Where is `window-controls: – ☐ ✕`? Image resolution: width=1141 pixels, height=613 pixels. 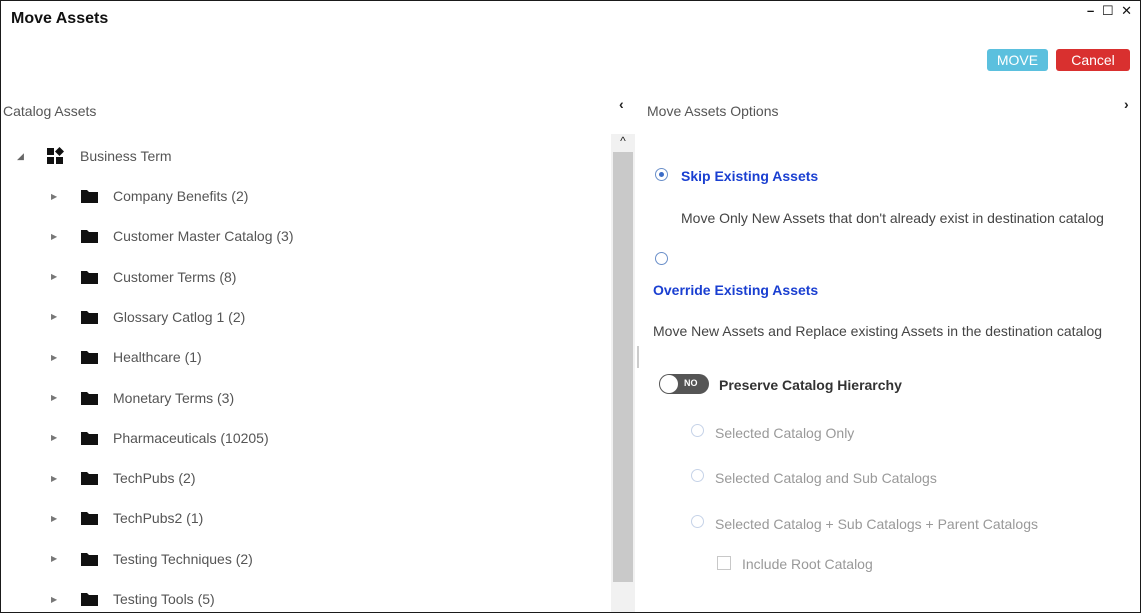 window-controls: – ☐ ✕ is located at coordinates (1110, 11).